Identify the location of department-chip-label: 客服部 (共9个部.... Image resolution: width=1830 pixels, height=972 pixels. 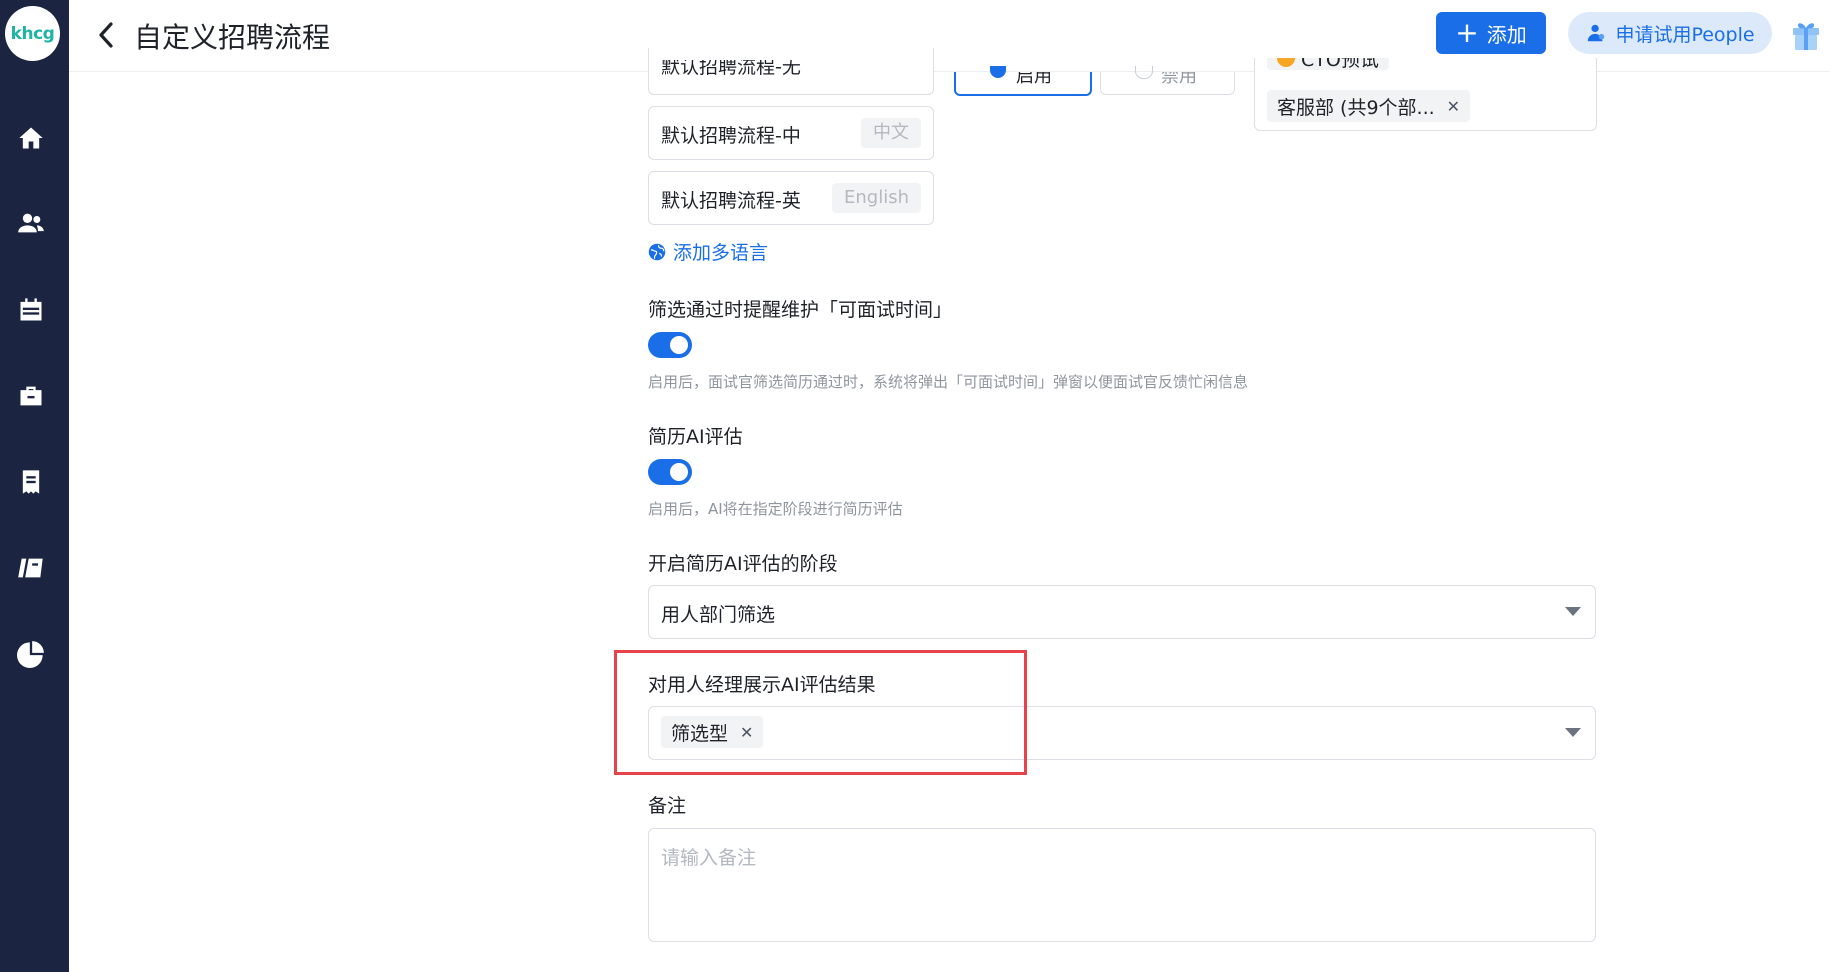
(1356, 107).